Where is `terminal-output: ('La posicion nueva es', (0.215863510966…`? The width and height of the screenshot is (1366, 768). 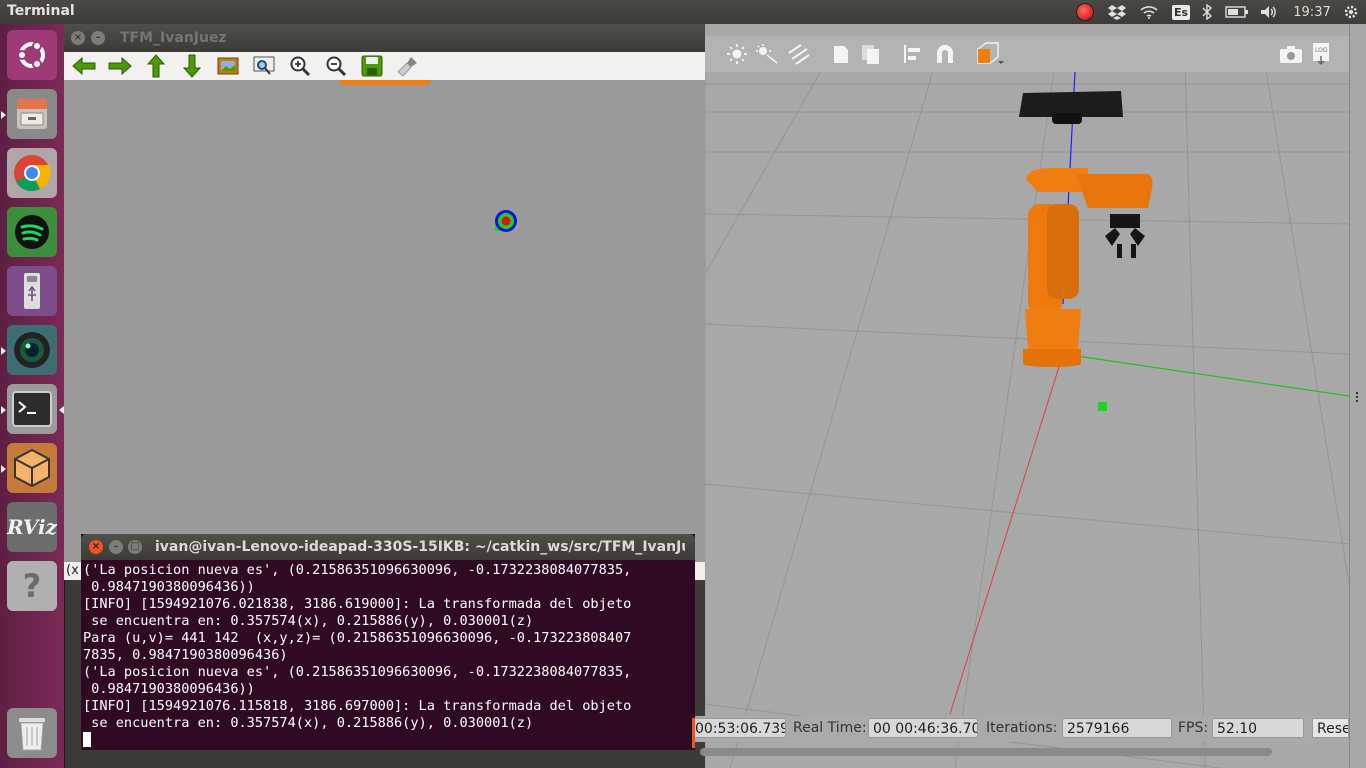 terminal-output: ('La posicion nueva es', (0.215863510966… is located at coordinates (386, 656).